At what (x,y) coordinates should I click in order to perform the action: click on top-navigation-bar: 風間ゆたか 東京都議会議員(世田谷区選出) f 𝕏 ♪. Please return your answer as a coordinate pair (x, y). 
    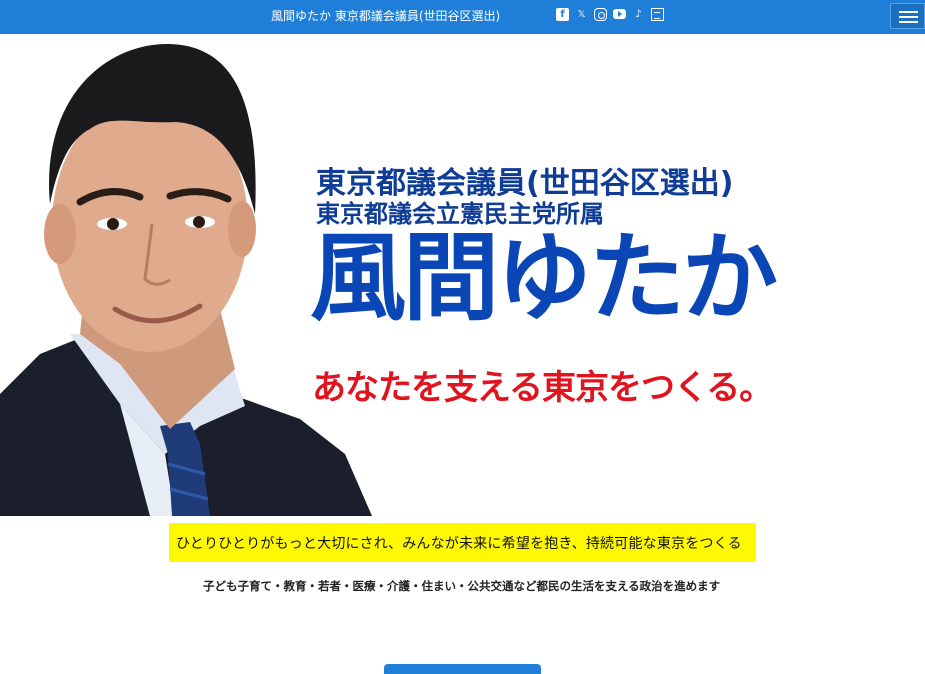
    Looking at the image, I should click on (462, 17).